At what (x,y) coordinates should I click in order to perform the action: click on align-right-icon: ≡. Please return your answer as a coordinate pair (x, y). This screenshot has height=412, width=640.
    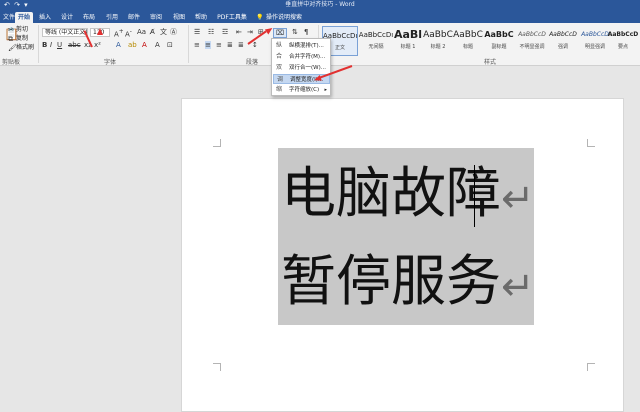
    Looking at the image, I should click on (219, 45).